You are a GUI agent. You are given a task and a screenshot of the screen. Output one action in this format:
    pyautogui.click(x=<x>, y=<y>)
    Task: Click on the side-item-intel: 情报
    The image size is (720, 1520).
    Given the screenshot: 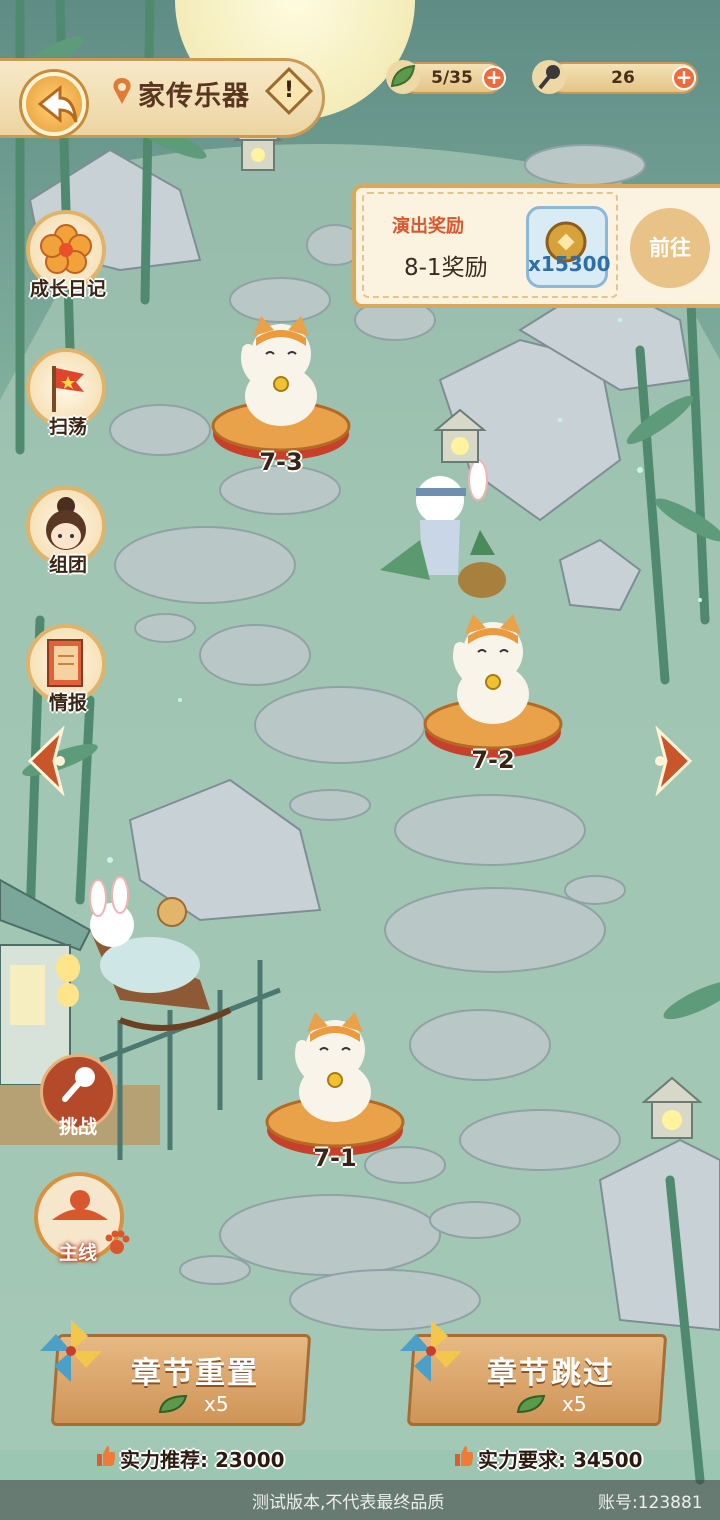 What is the action you would take?
    pyautogui.click(x=68, y=674)
    